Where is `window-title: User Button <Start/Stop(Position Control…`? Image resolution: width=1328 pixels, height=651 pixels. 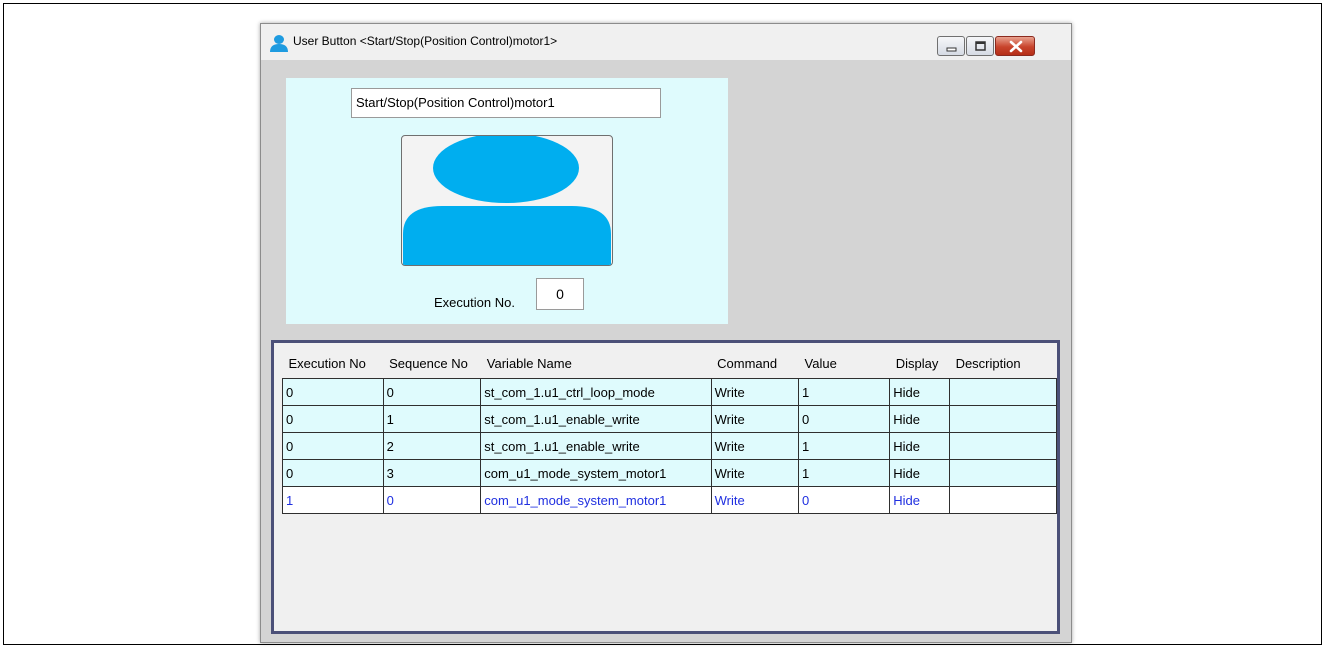
window-title: User Button <Start/Stop(Position Control… is located at coordinates (425, 41).